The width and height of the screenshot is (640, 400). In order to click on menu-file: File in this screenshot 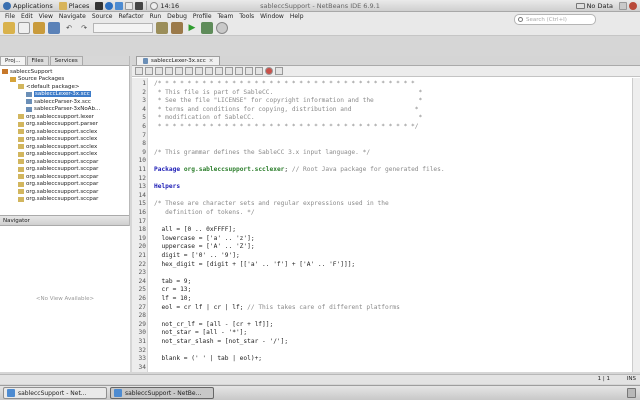, I will do `click(10, 16)`.